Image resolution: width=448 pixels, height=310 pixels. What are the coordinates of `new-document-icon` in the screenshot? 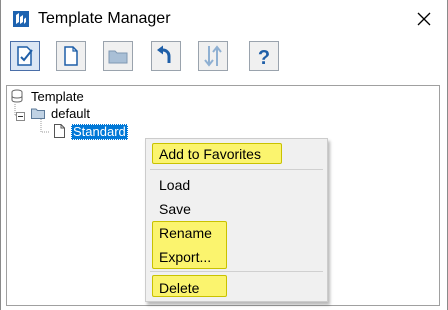 It's located at (71, 56).